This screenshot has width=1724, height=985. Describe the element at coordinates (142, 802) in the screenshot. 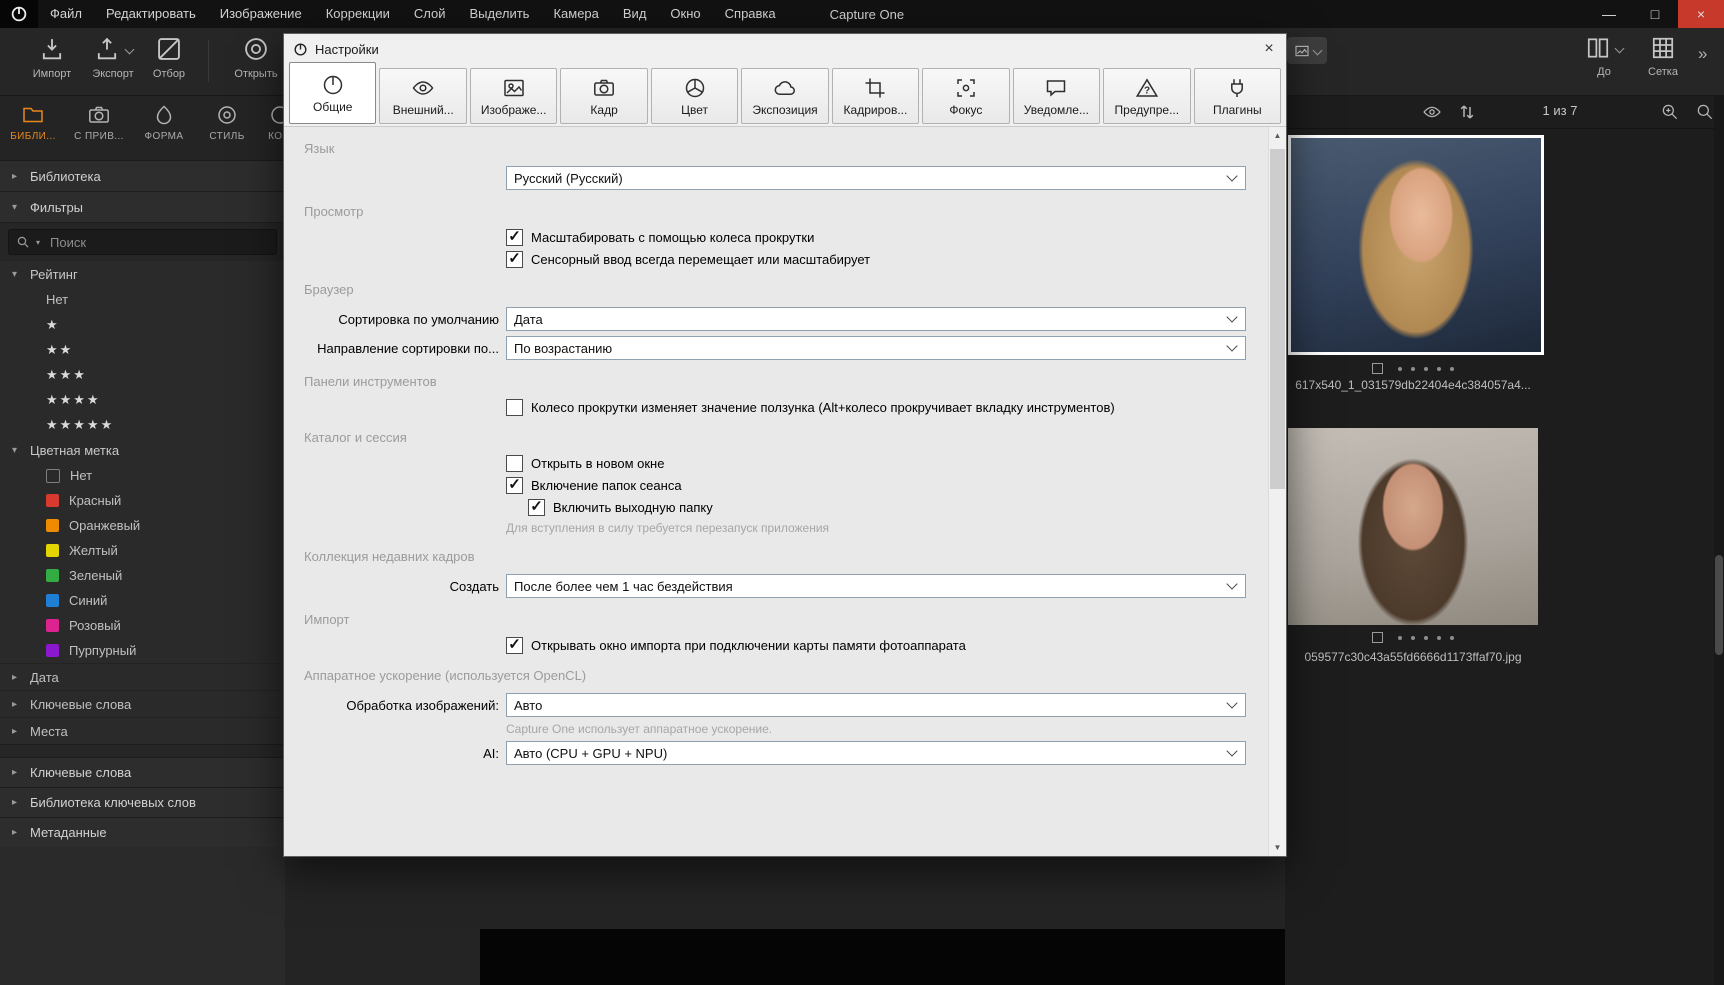

I see `keyword-library-panel-header: ▸ Библиотека ключевых слов` at that location.